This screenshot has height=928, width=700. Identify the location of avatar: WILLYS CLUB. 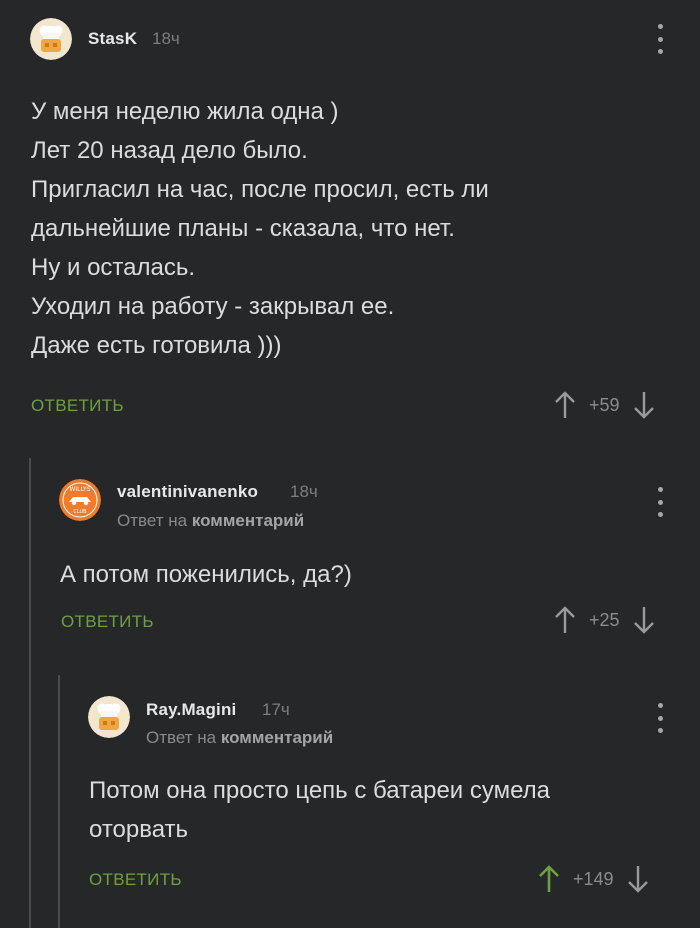
(80, 500).